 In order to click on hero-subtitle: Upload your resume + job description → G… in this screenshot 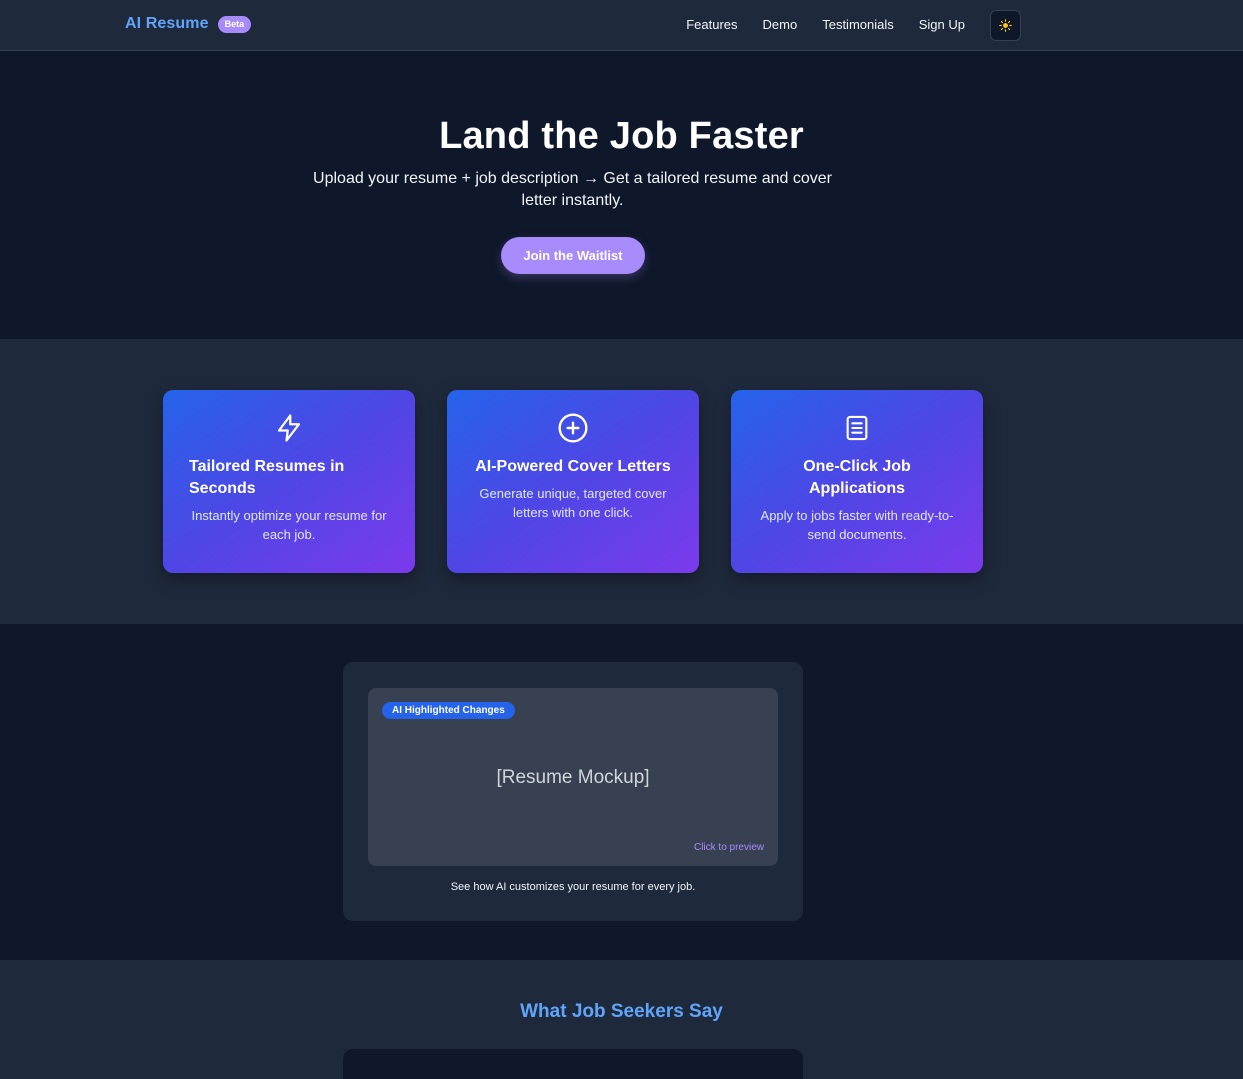, I will do `click(572, 189)`.